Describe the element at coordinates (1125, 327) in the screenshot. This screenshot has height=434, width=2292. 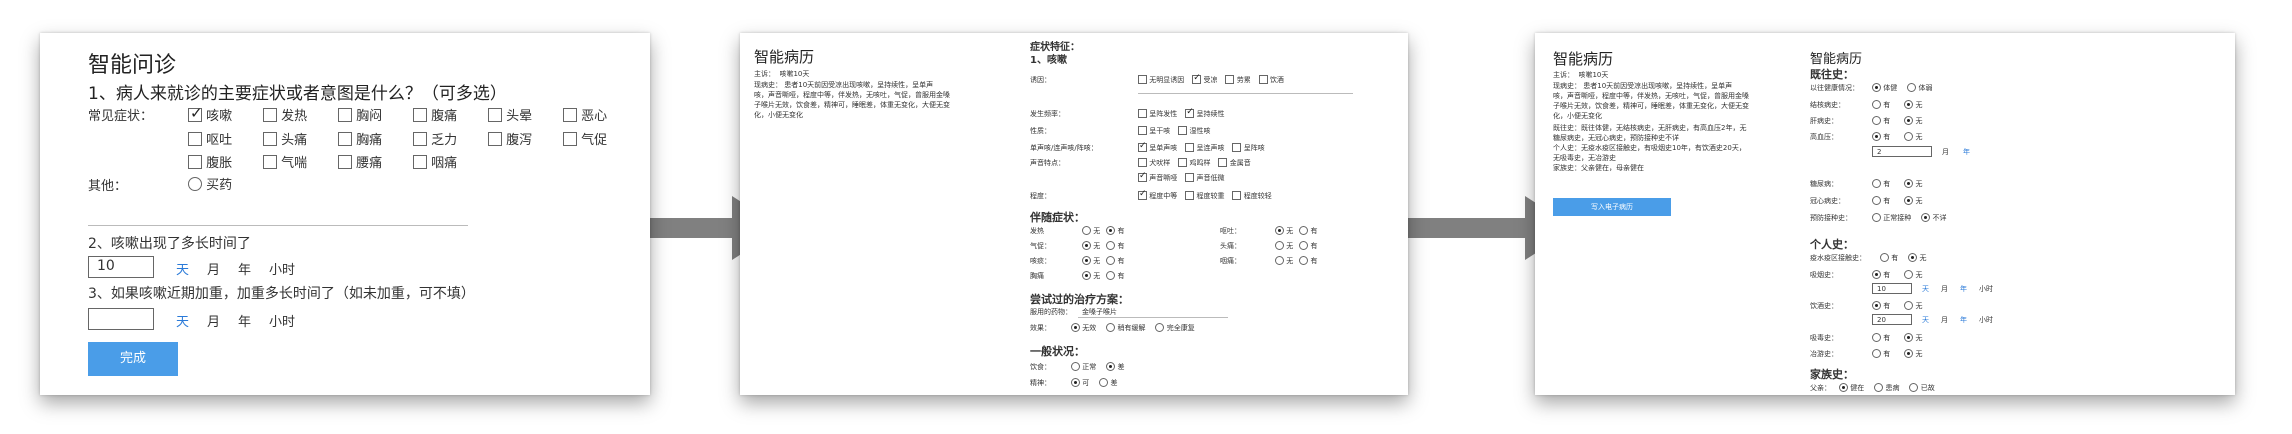
I see `effect-option-稍有缓解: 稍有缓解` at that location.